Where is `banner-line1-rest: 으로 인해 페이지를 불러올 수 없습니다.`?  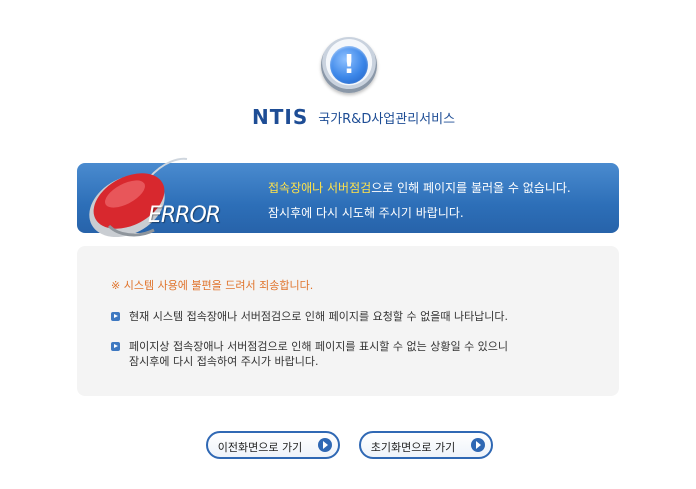
banner-line1-rest: 으로 인해 페이지를 불러올 수 없습니다. is located at coordinates (471, 188).